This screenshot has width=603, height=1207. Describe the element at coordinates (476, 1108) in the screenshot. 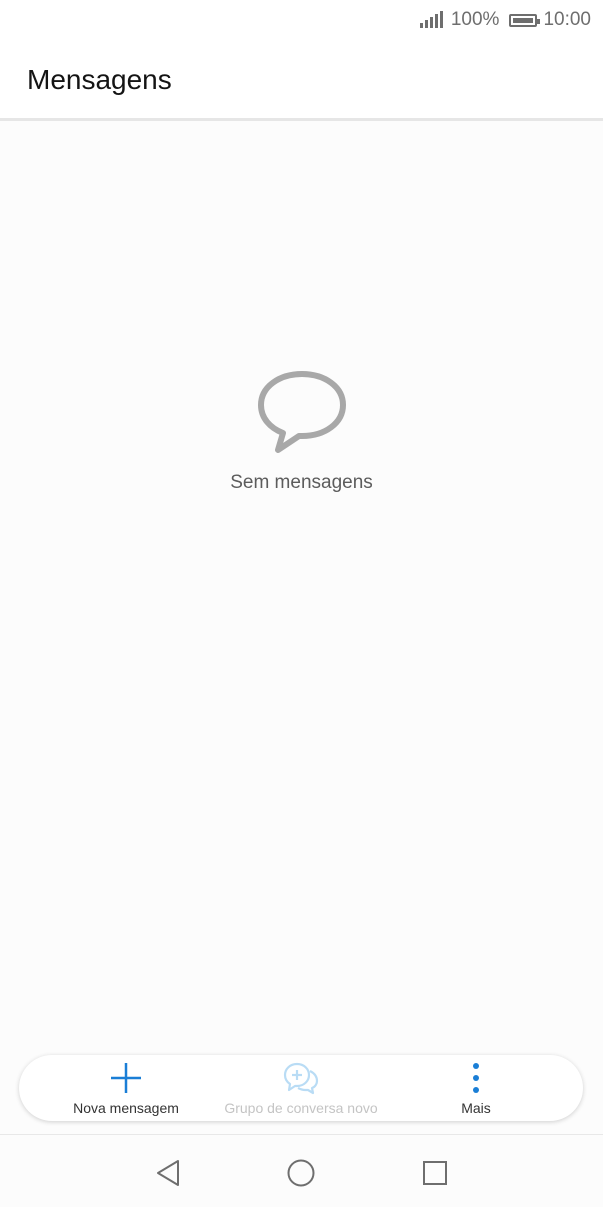

I see `more-label: Mais` at that location.